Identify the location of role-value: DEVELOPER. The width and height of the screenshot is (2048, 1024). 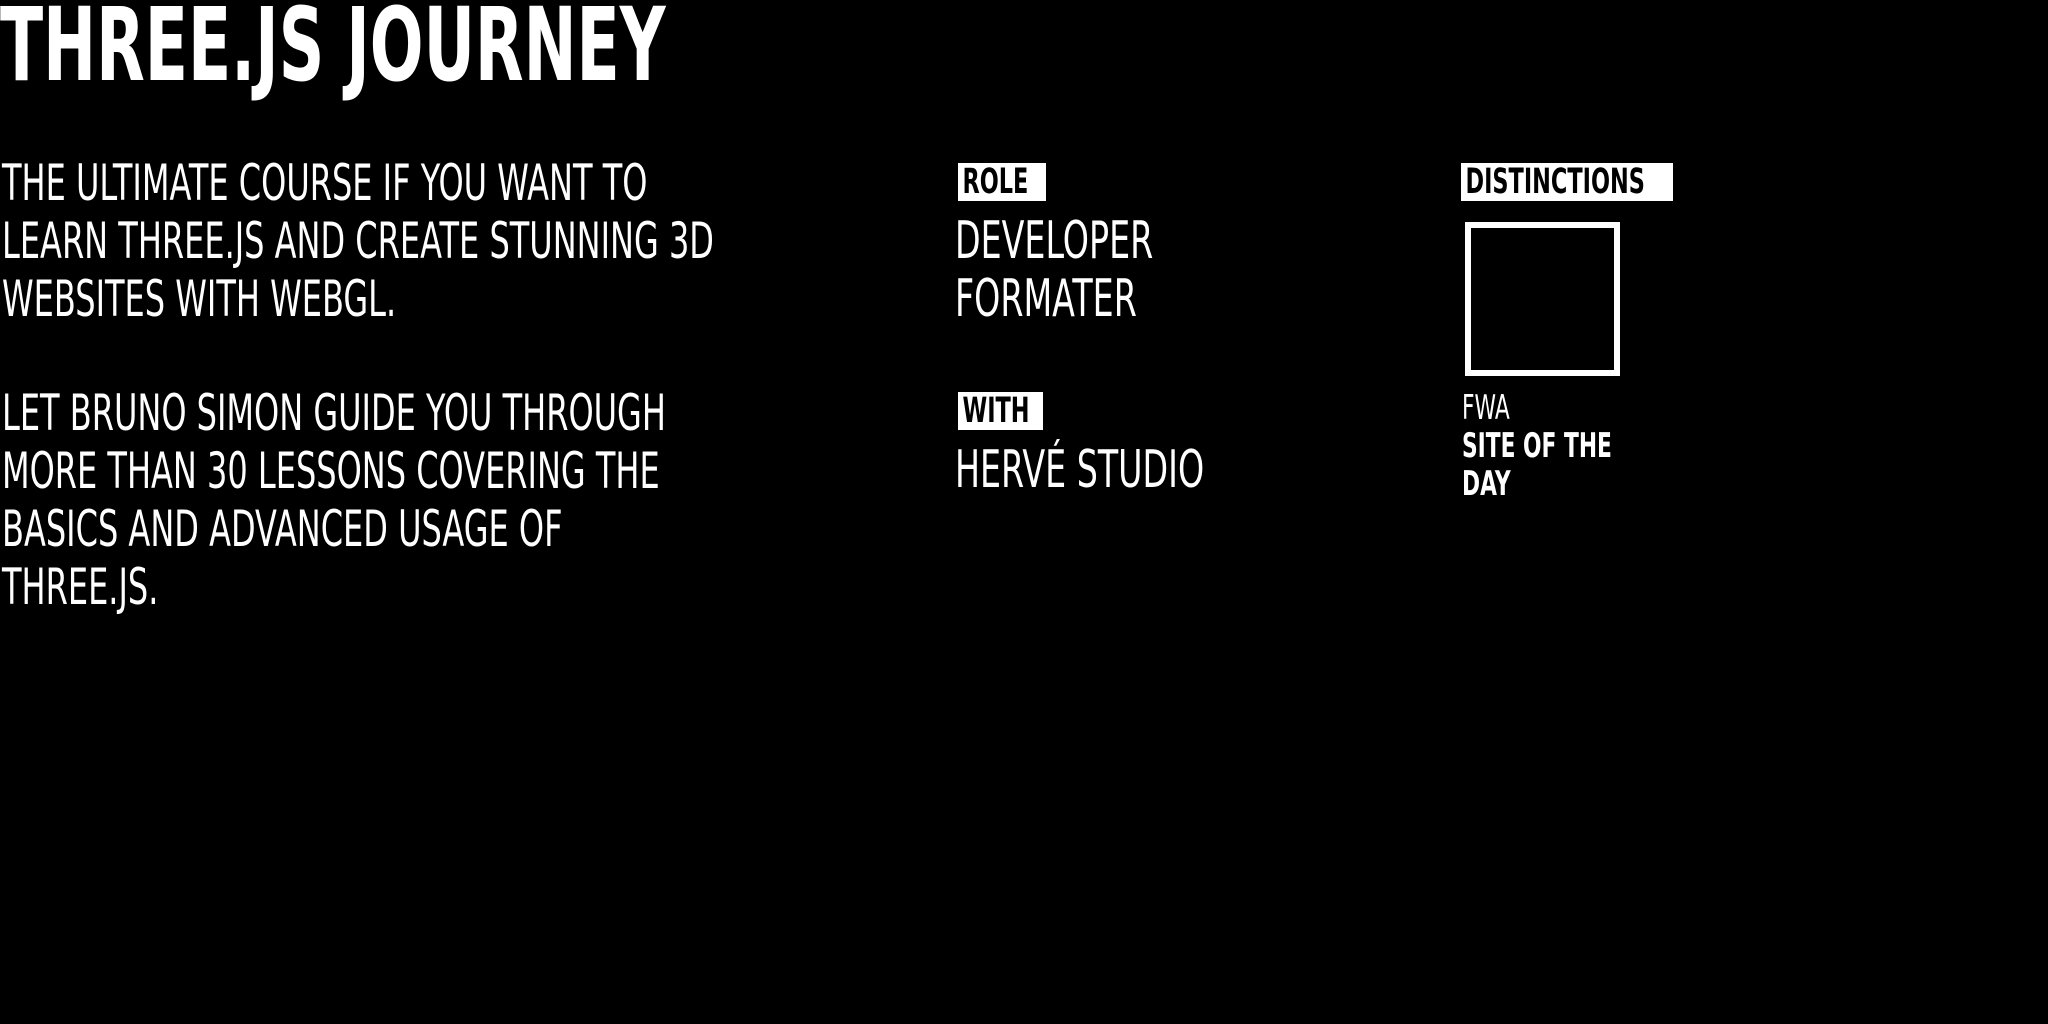
(1054, 241).